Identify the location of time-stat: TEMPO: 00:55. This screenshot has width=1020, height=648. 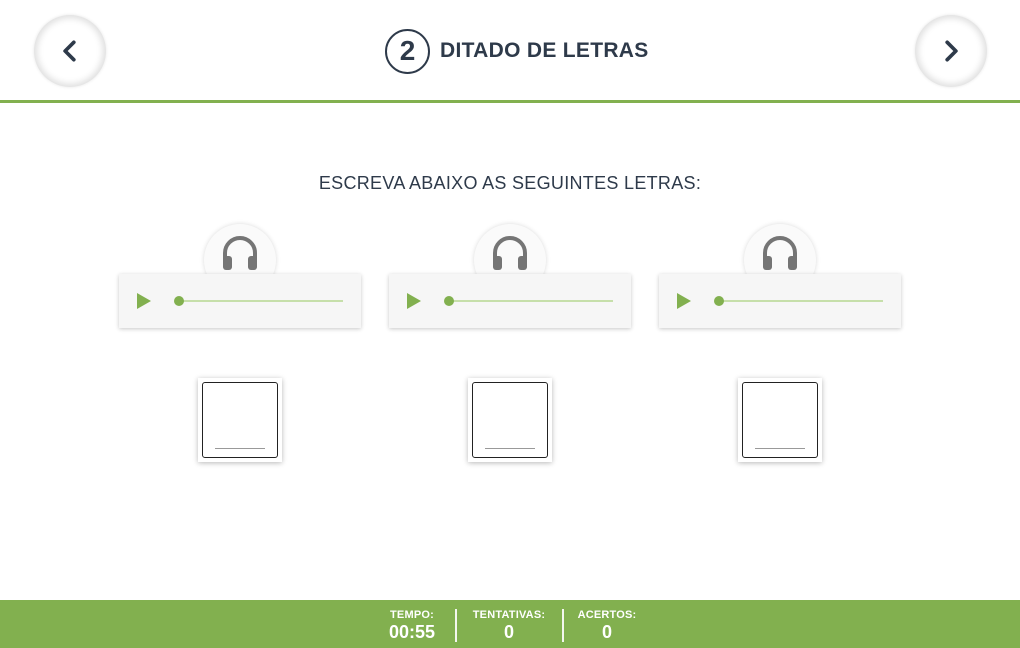
(412, 625).